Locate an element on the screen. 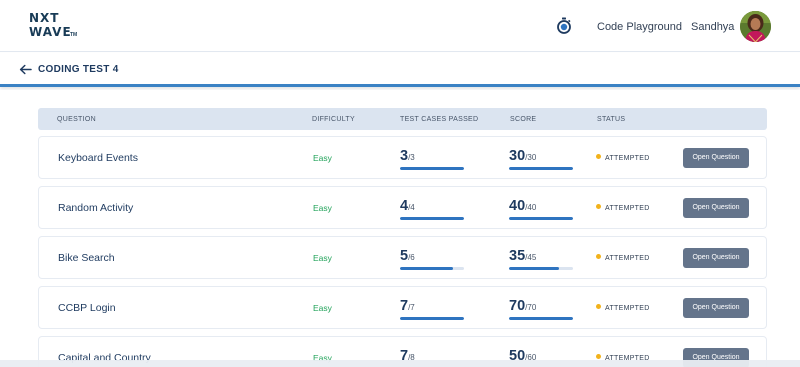 This screenshot has height=367, width=800. horizontal-scrollbar is located at coordinates (400, 363).